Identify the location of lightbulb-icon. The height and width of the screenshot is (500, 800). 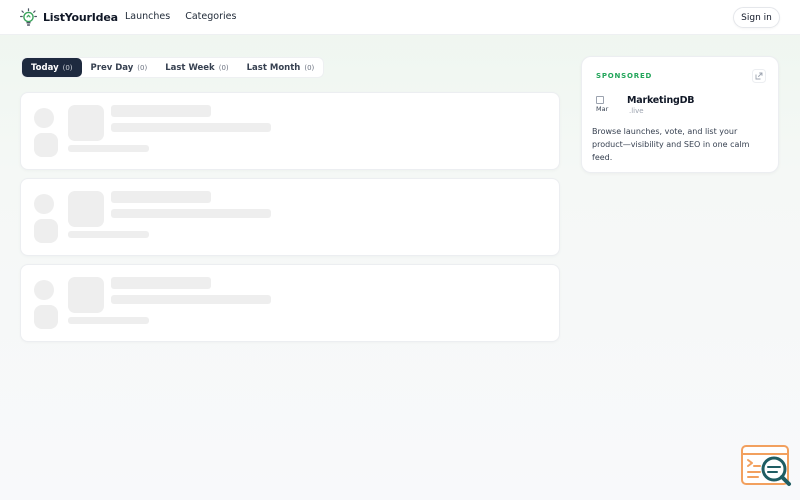
(28, 17).